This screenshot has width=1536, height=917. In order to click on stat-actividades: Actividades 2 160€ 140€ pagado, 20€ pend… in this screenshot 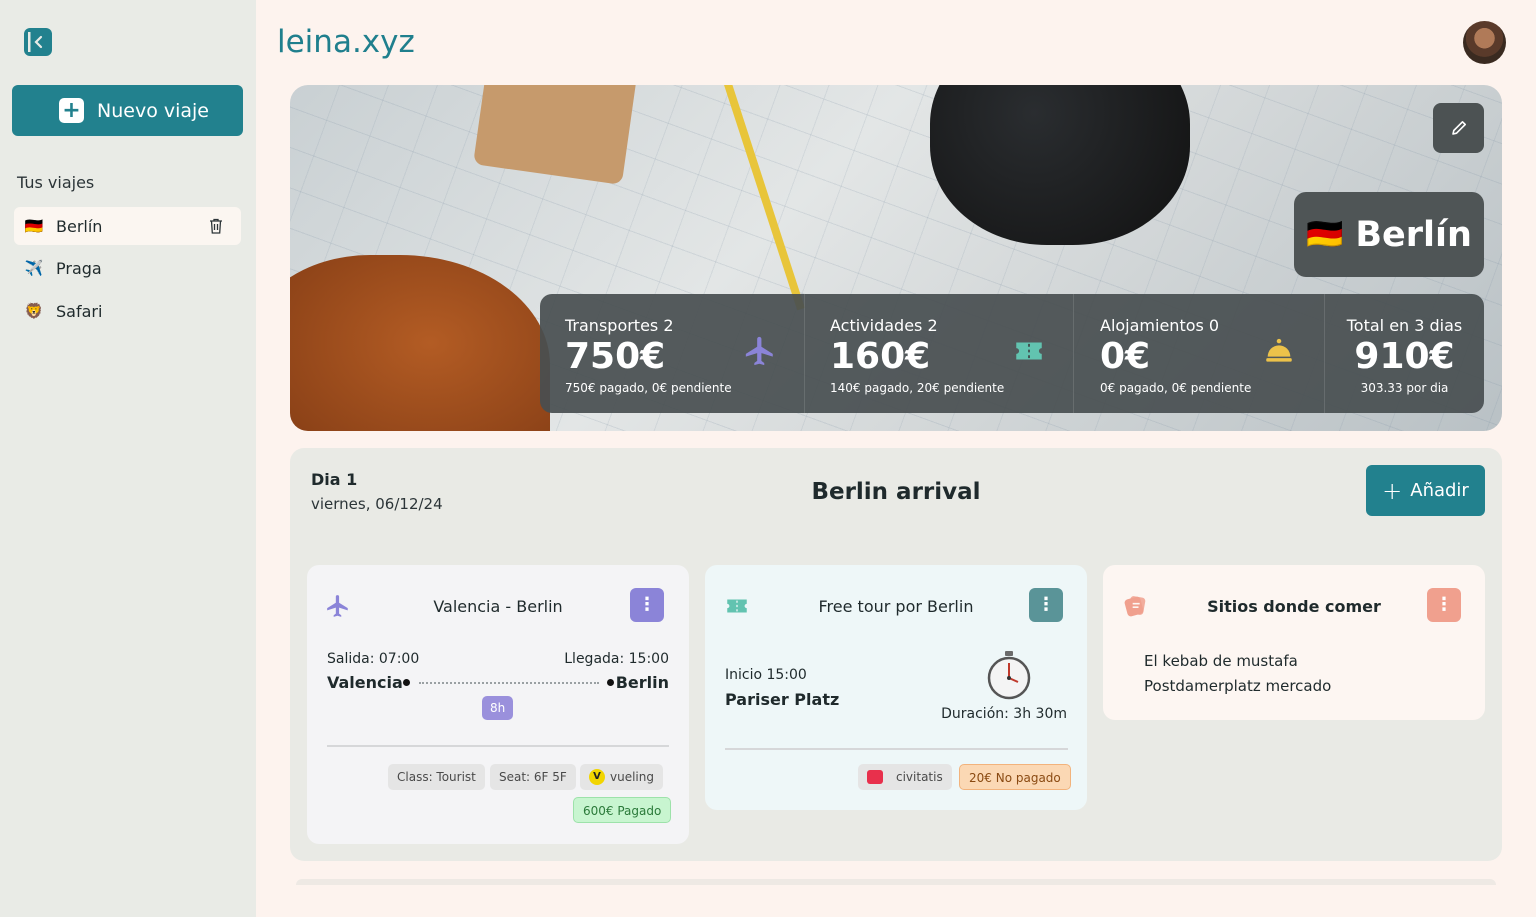, I will do `click(950, 353)`.